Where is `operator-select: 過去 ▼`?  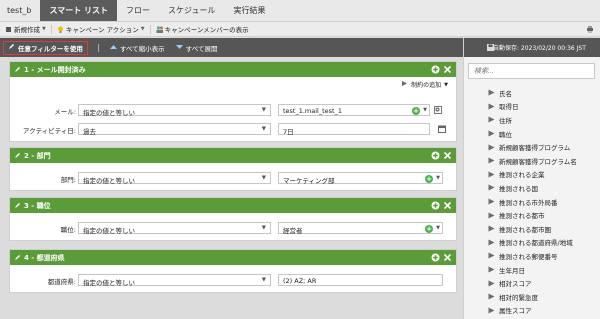 operator-select: 過去 ▼ is located at coordinates (174, 129).